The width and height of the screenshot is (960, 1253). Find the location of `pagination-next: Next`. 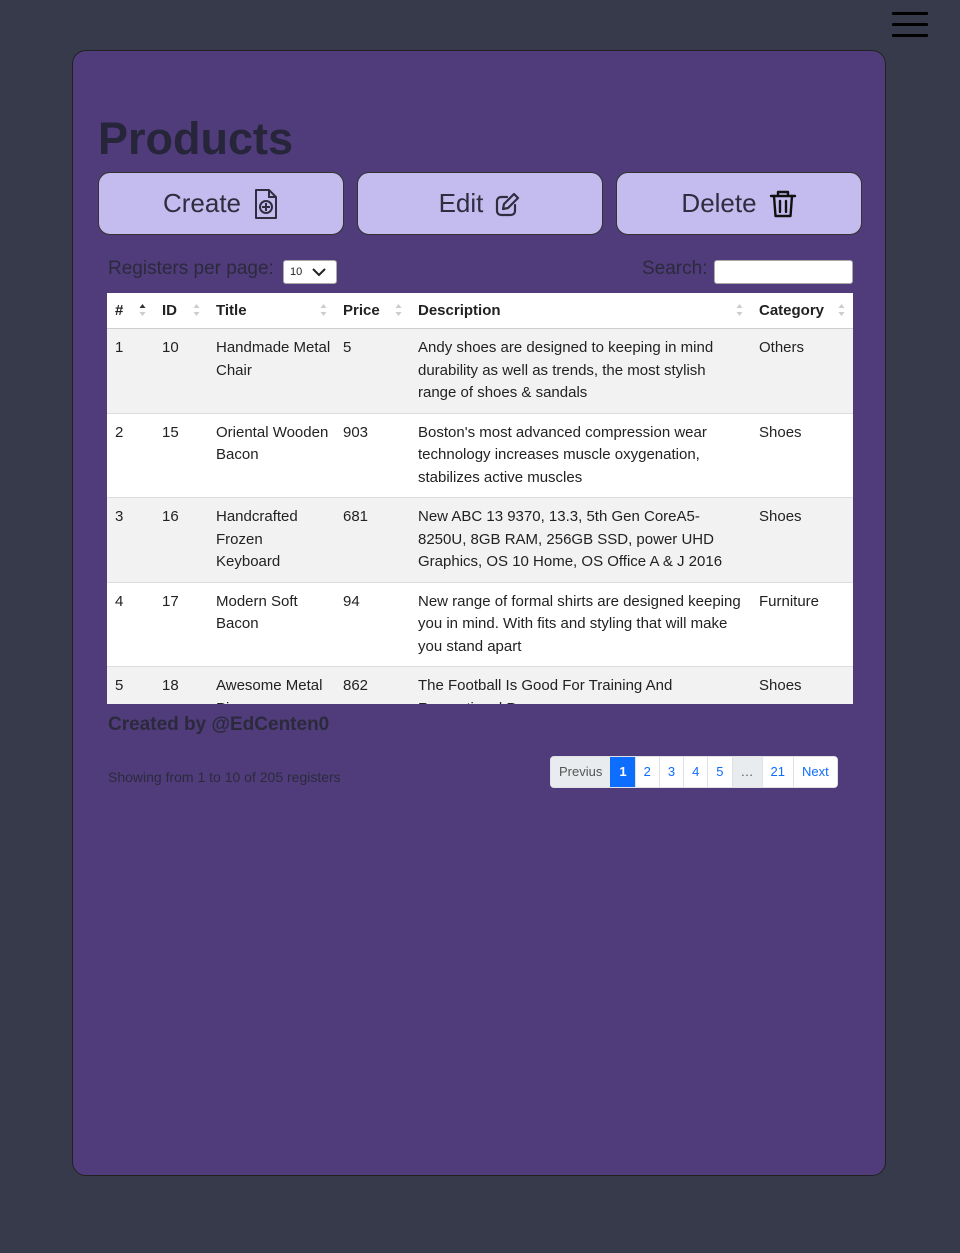

pagination-next: Next is located at coordinates (815, 772).